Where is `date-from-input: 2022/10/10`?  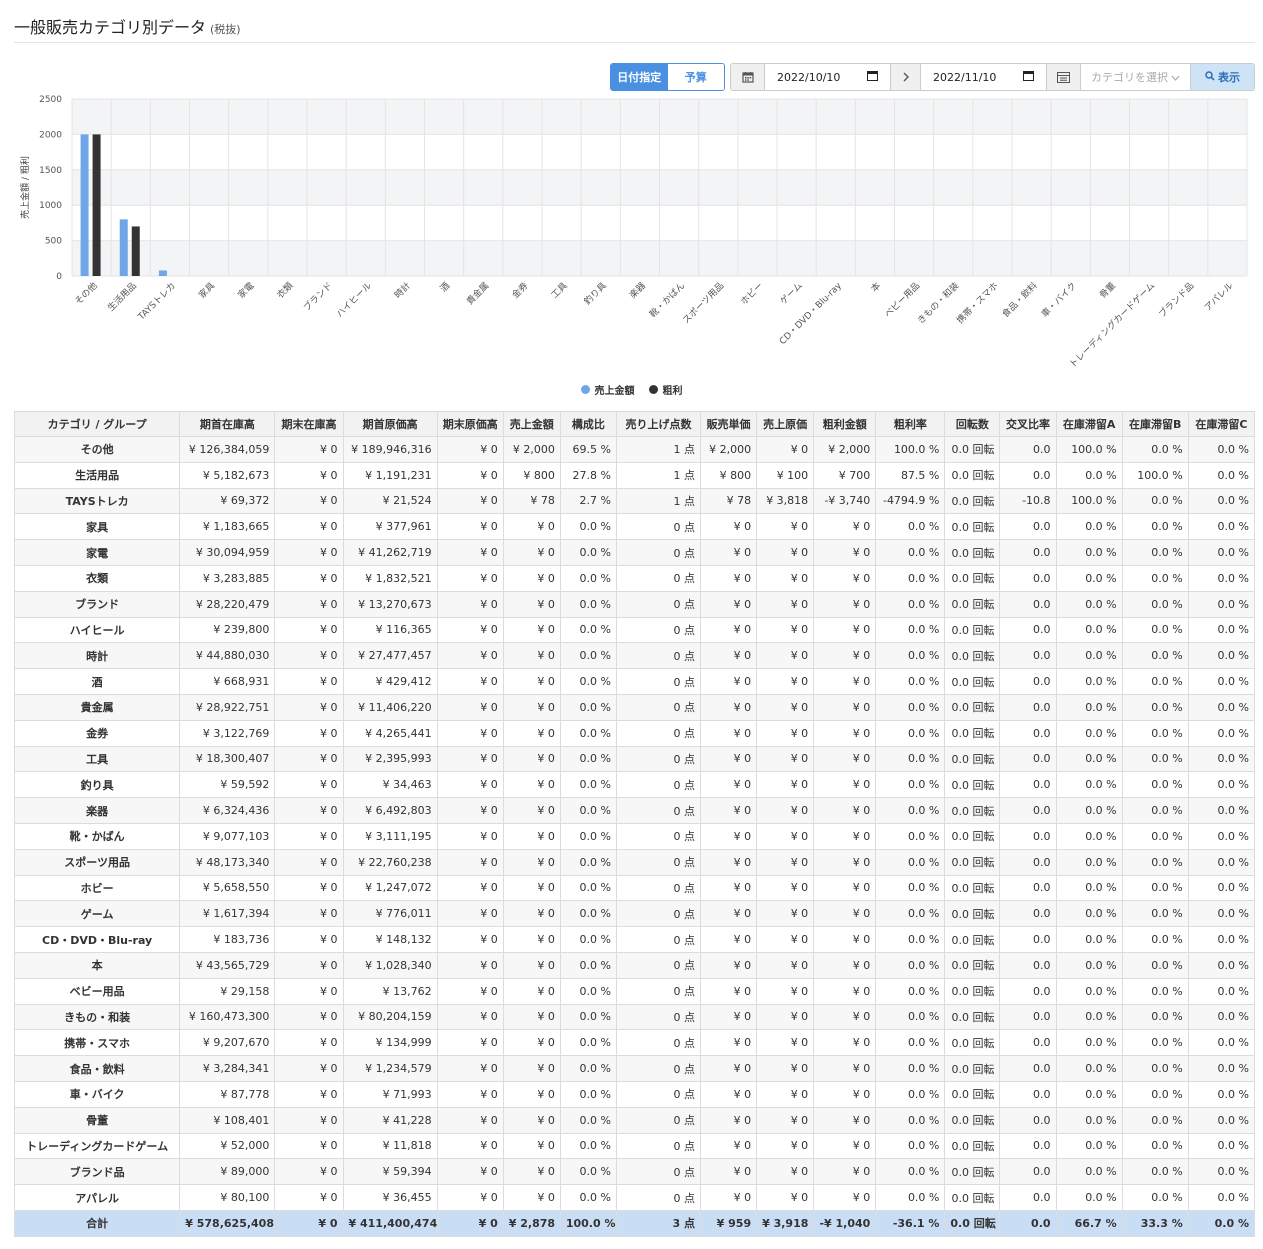
date-from-input: 2022/10/10 is located at coordinates (828, 77).